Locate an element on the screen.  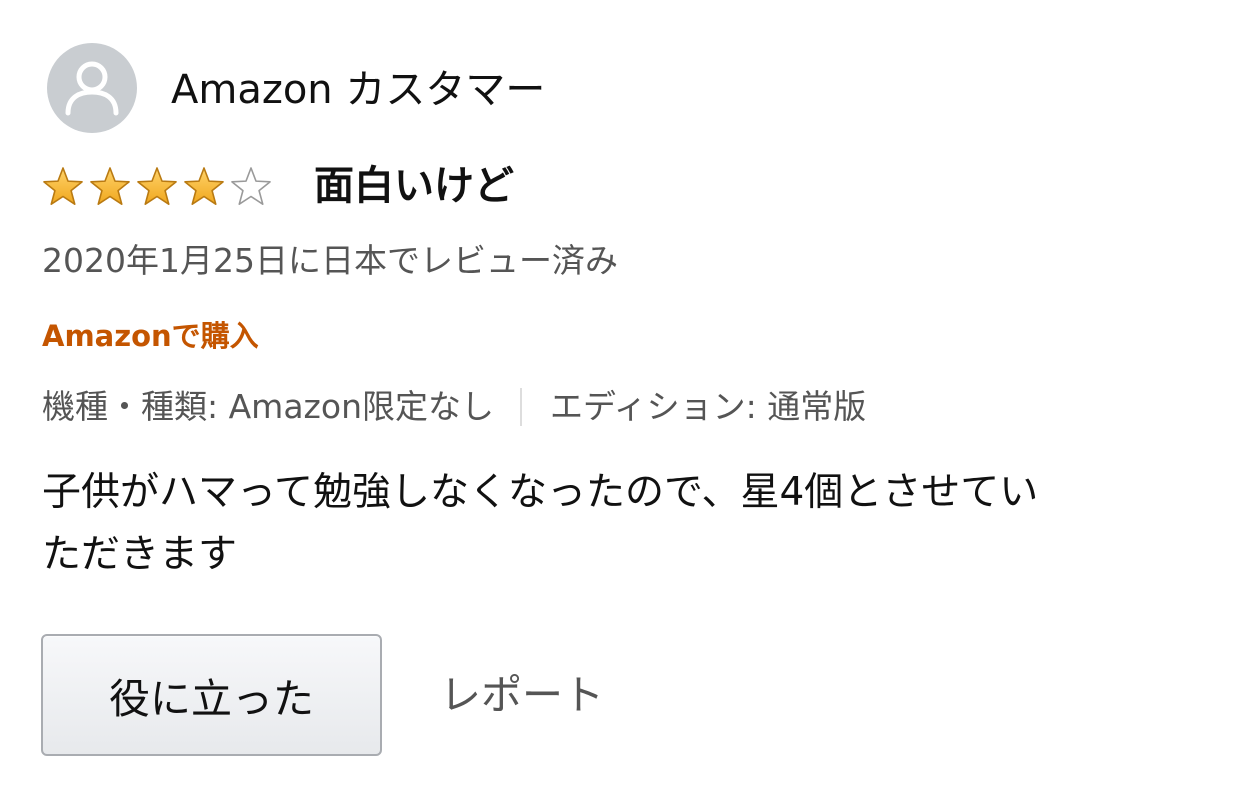
review-body-line: 子供がハマって勉強しなくなったので、星4個とさせてい is located at coordinates (540, 492).